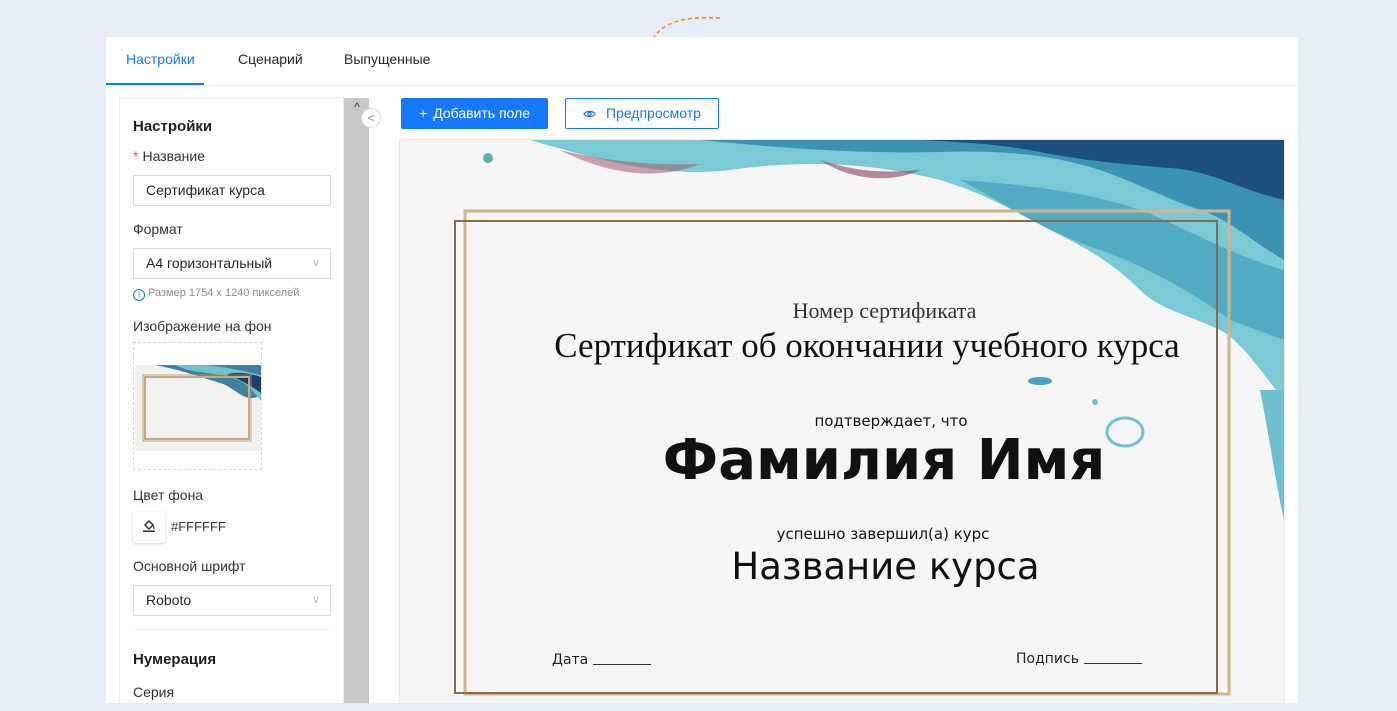  What do you see at coordinates (842, 534) in the screenshot?
I see `certificate-completed-text: успешно завершил(а) курс` at bounding box center [842, 534].